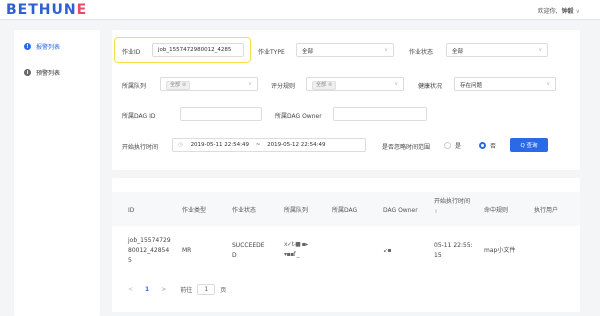 The image size is (600, 316). I want to click on col-header-dag: 所属DAG, so click(345, 210).